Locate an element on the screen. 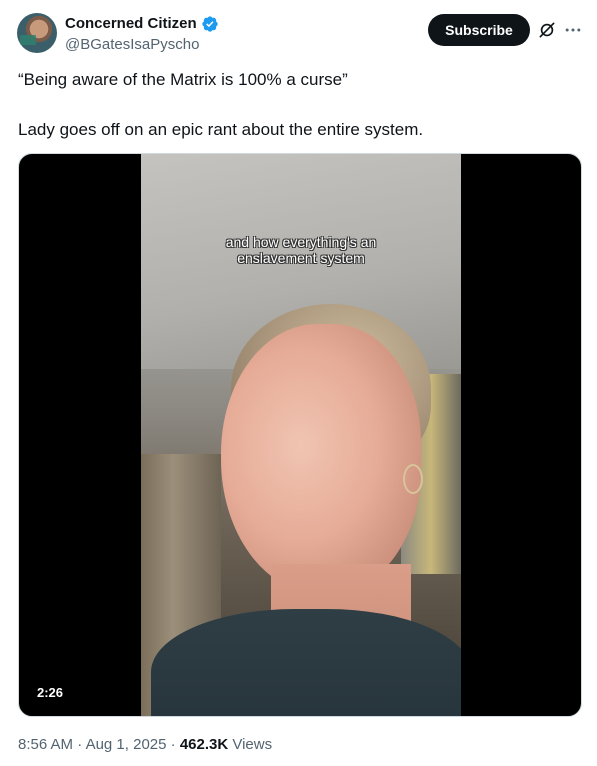 The image size is (597, 766). tweet-meta: 8:56 AM · Aug 1, 2025 · 462.3K Views is located at coordinates (145, 745).